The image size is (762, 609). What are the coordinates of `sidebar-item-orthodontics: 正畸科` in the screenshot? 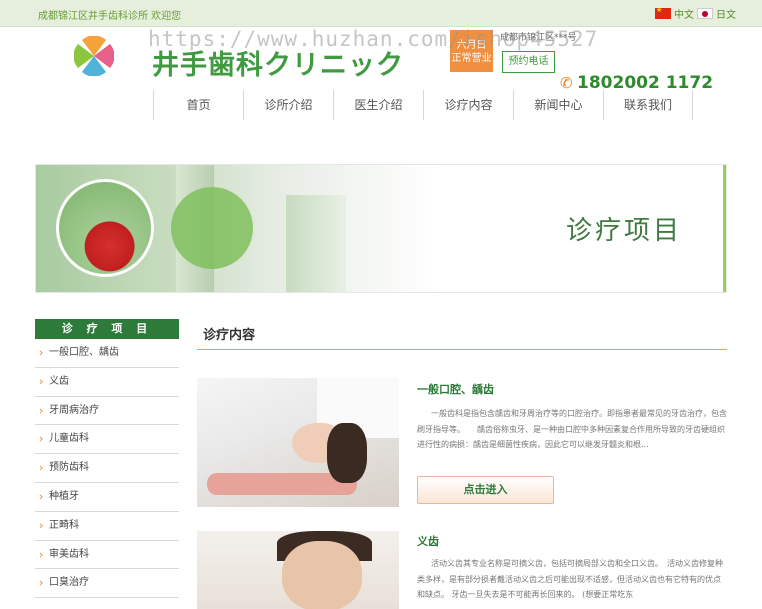 It's located at (107, 526).